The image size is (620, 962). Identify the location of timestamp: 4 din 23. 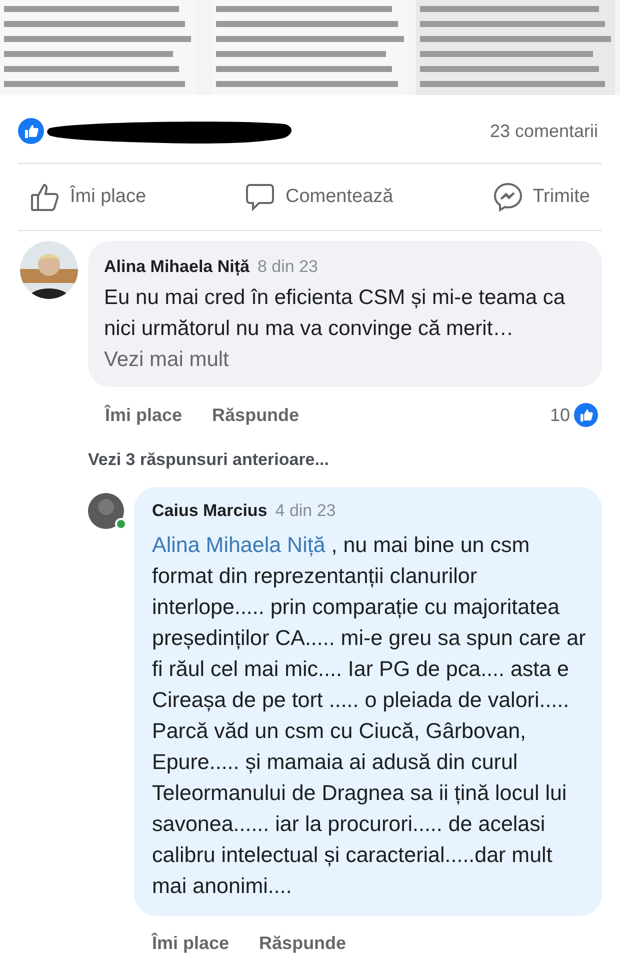
(305, 511).